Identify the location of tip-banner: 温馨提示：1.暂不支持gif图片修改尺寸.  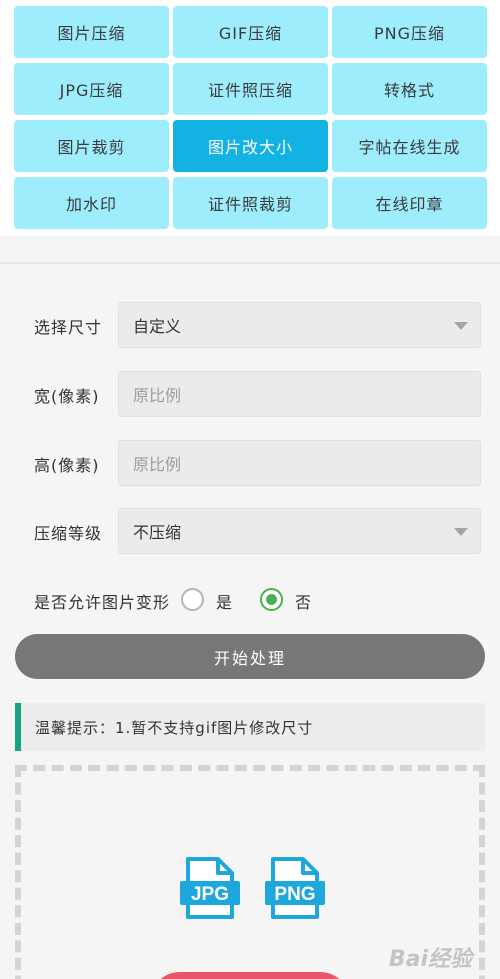
(250, 727).